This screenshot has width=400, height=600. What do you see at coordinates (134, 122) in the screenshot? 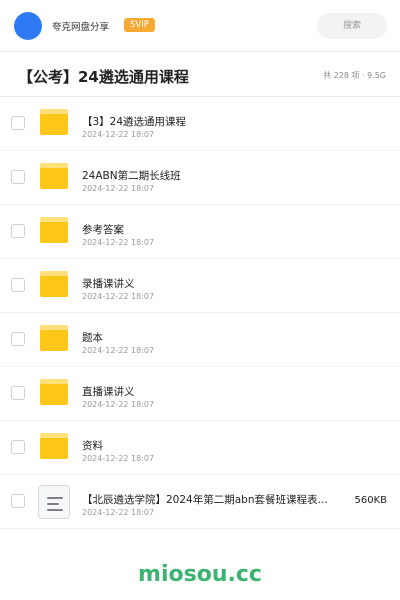
I see `item-name: 【3】24遴选通用课程` at bounding box center [134, 122].